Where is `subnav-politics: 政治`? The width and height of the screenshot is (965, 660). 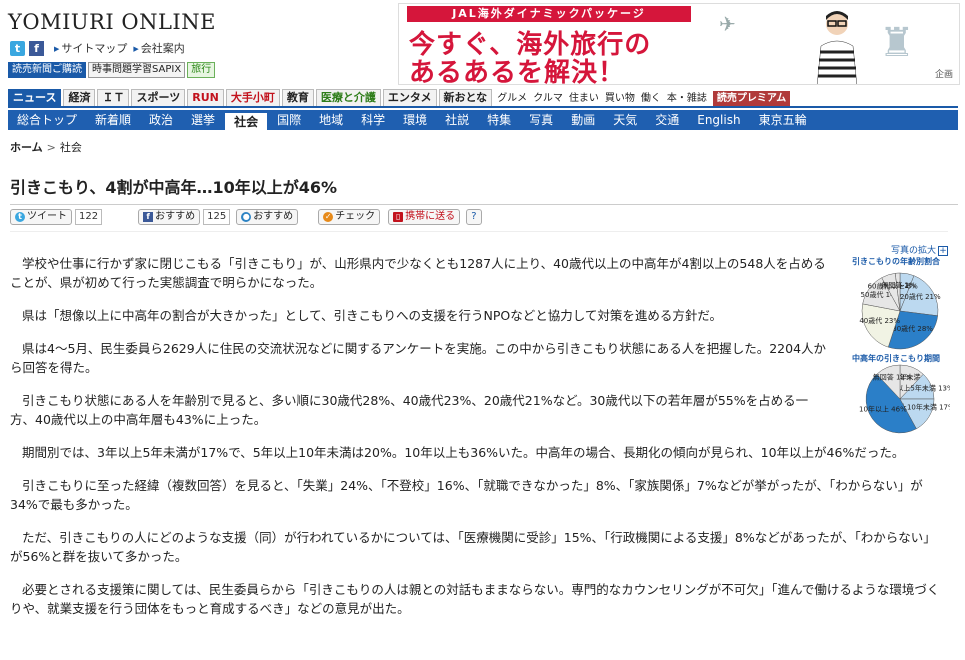
subnav-politics: 政治 is located at coordinates (161, 120).